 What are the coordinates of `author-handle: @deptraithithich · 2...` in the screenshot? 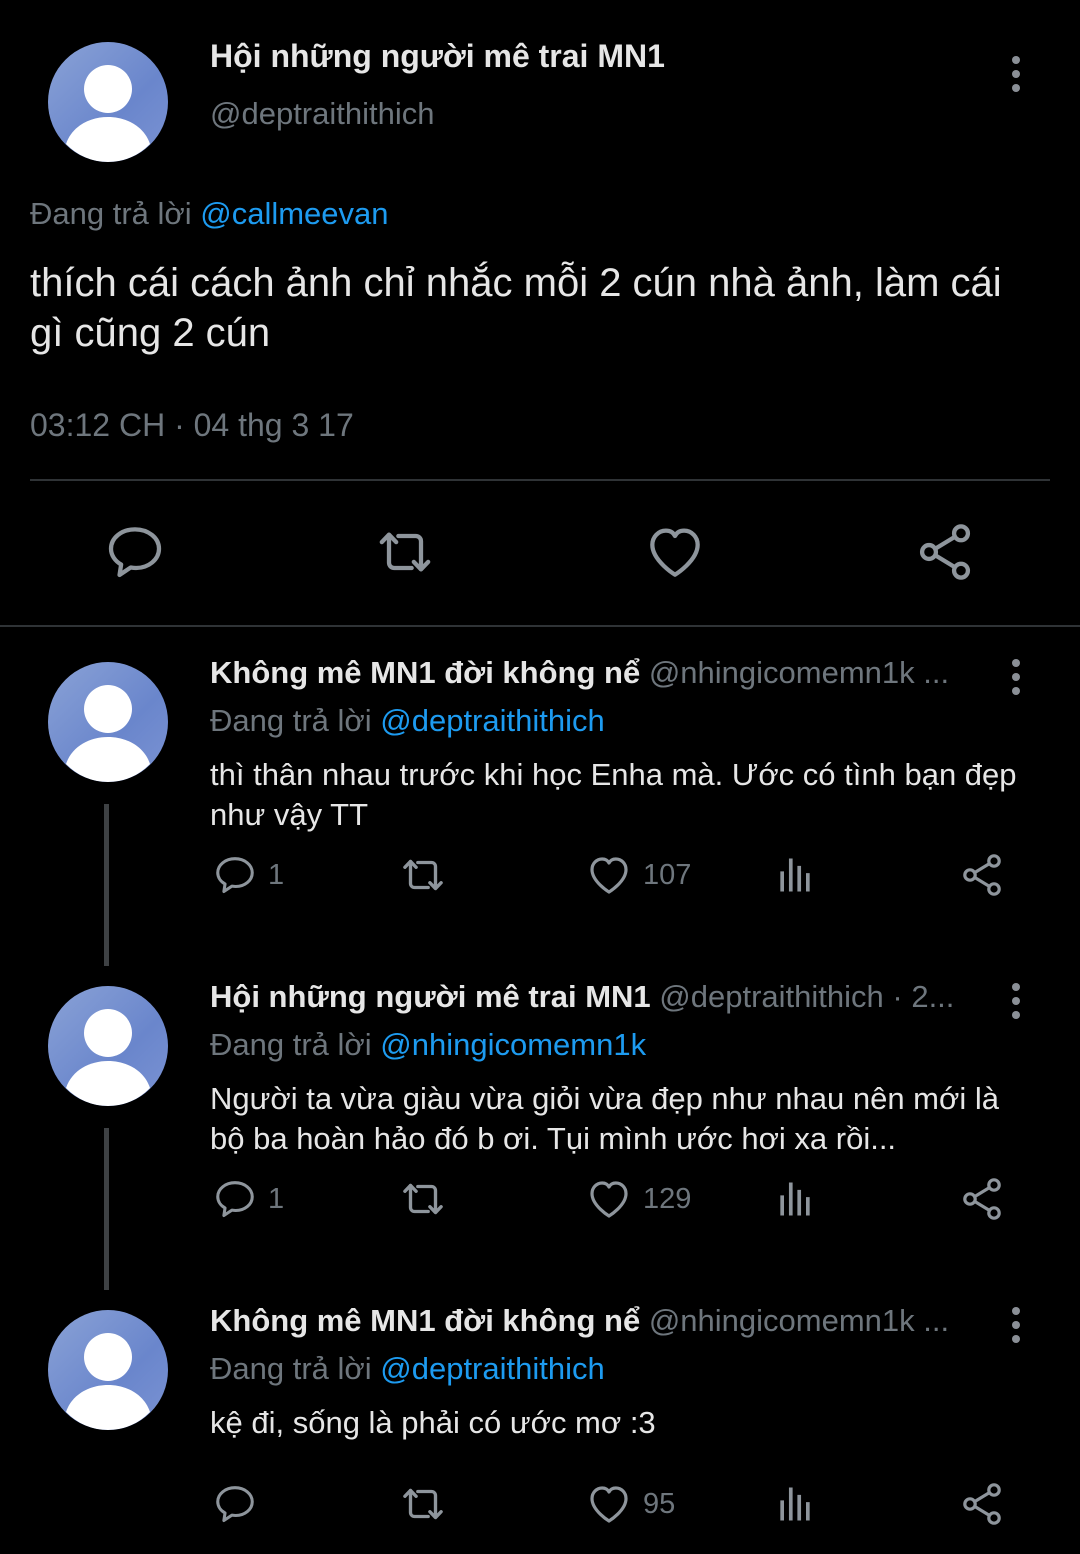 It's located at (806, 996).